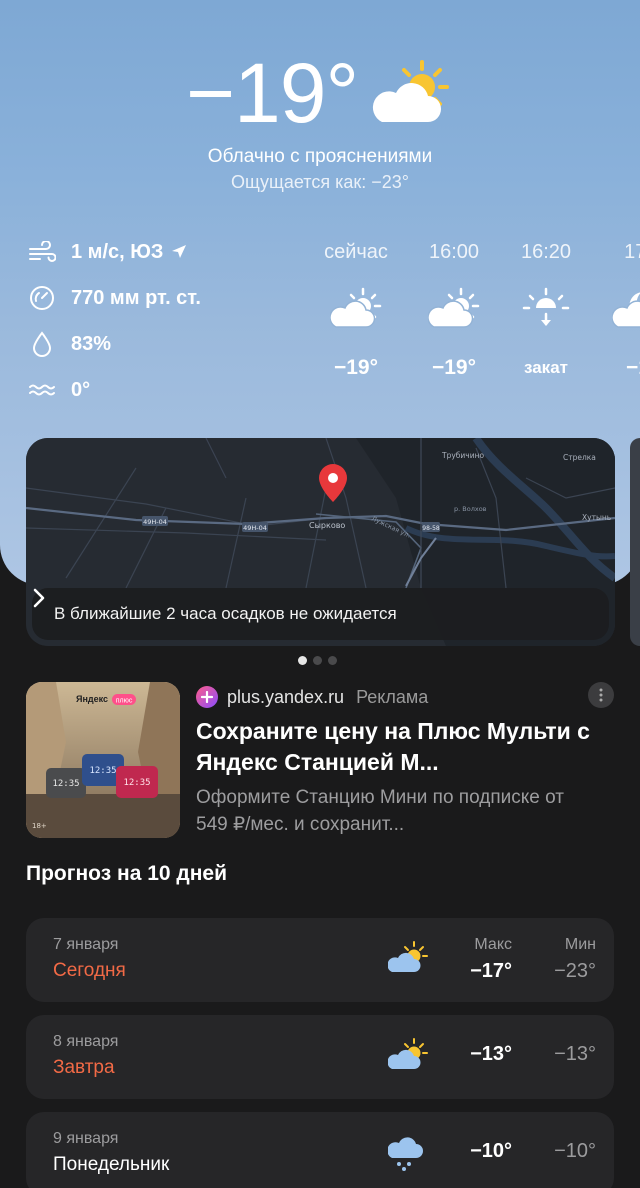  What do you see at coordinates (320, 960) in the screenshot?
I see `forecast-day-row: 7 января Сегодня Макс Мин −17° −23°` at bounding box center [320, 960].